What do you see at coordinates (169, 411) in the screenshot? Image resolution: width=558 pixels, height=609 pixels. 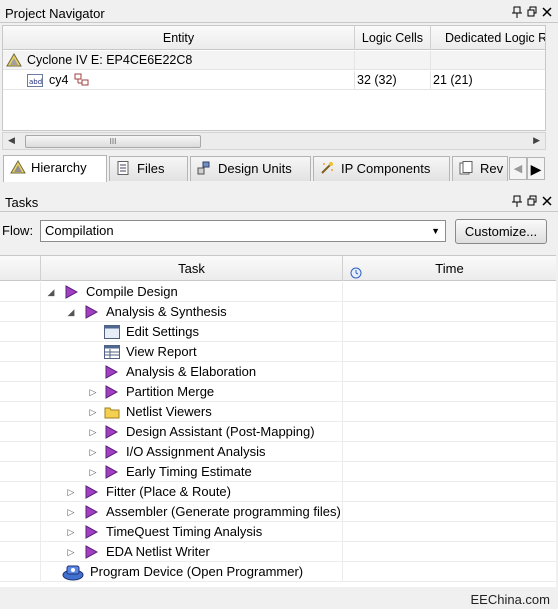 I see `task-label: Netlist Viewers` at bounding box center [169, 411].